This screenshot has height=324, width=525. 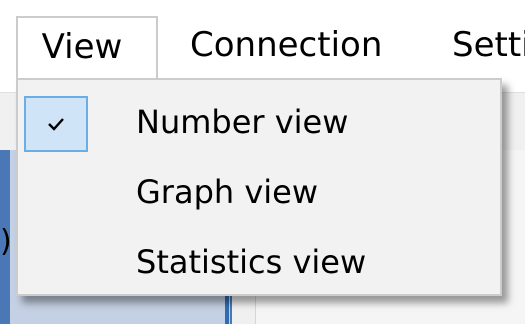 I want to click on menu-settings: Setti, so click(x=488, y=46).